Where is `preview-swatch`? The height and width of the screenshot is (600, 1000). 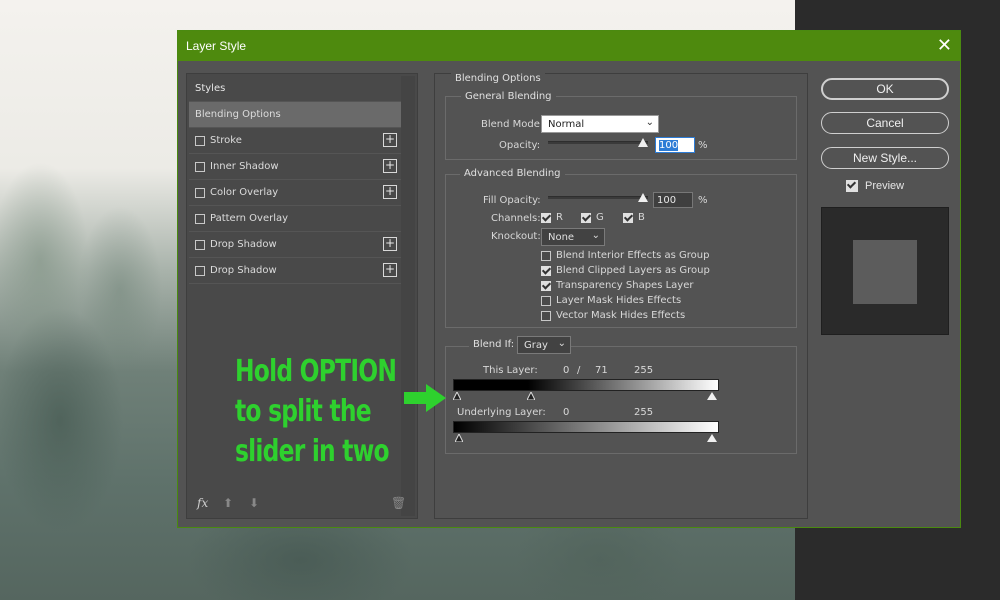
preview-swatch is located at coordinates (885, 272).